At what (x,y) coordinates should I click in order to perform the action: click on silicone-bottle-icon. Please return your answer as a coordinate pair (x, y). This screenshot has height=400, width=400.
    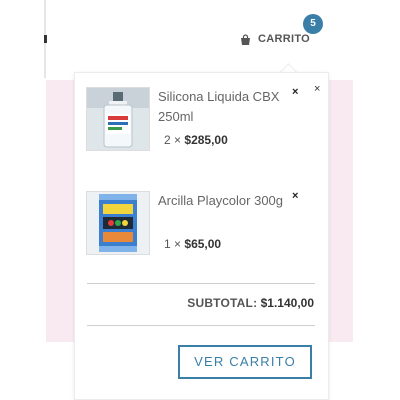
    Looking at the image, I should click on (118, 119).